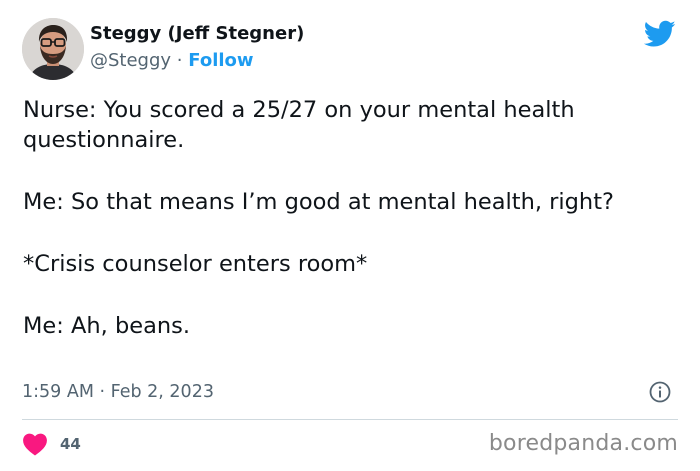  What do you see at coordinates (583, 443) in the screenshot?
I see `watermark: boredpanda.com` at bounding box center [583, 443].